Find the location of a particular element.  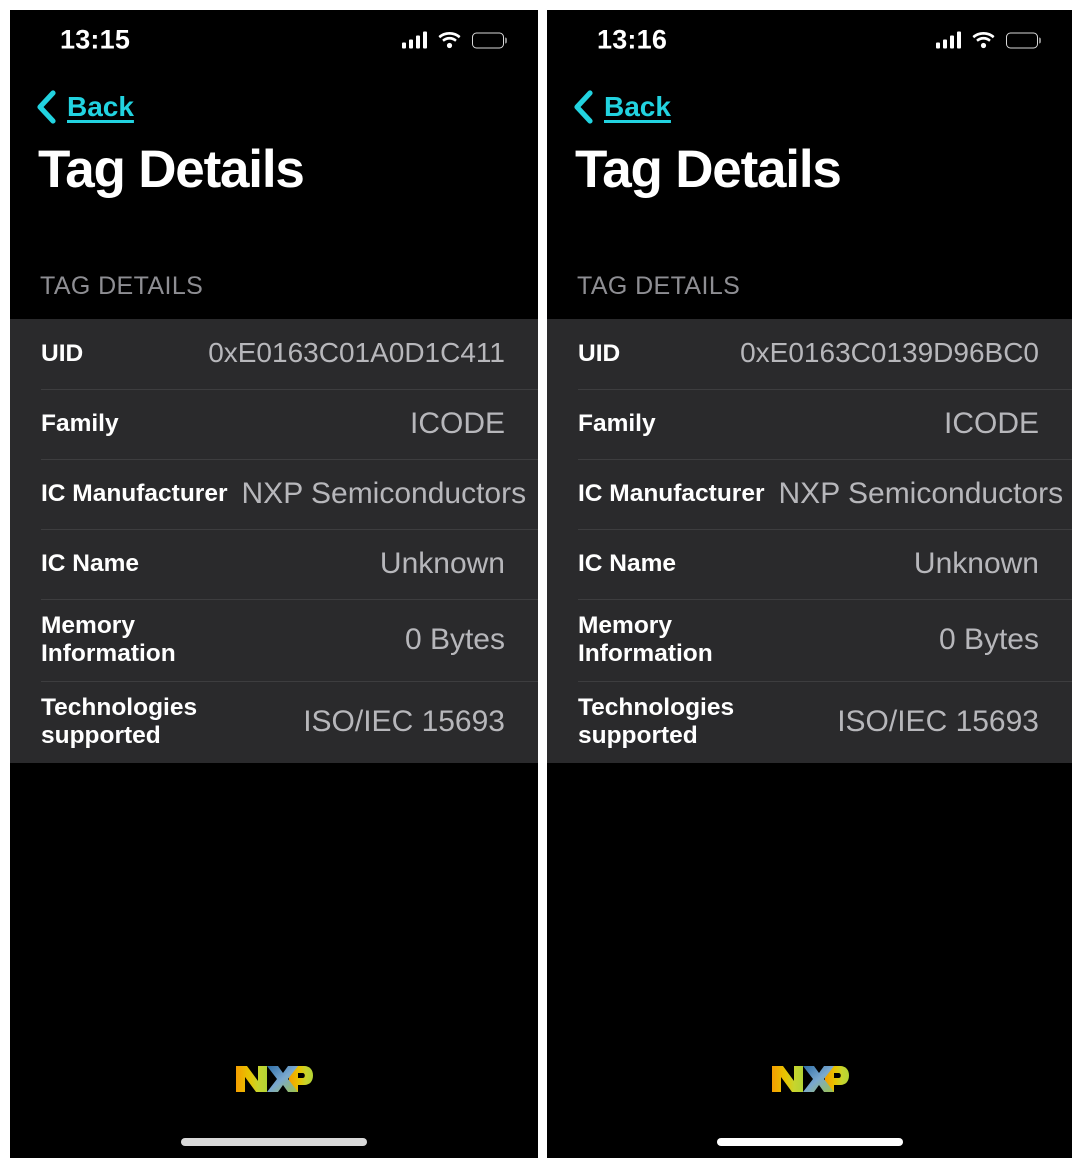

status-bar: 13:16 is located at coordinates (809, 41).